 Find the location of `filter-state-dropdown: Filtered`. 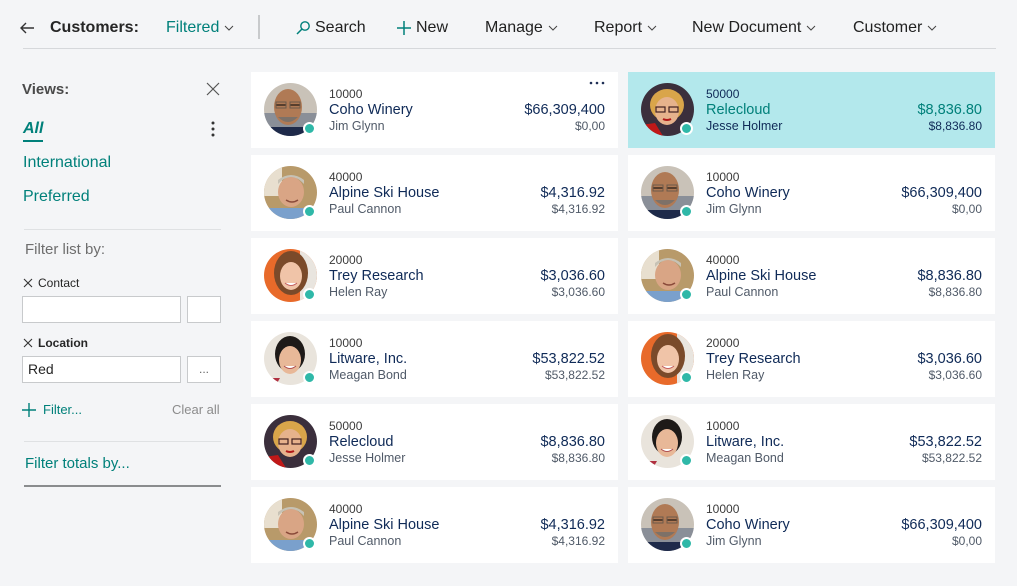

filter-state-dropdown: Filtered is located at coordinates (200, 28).